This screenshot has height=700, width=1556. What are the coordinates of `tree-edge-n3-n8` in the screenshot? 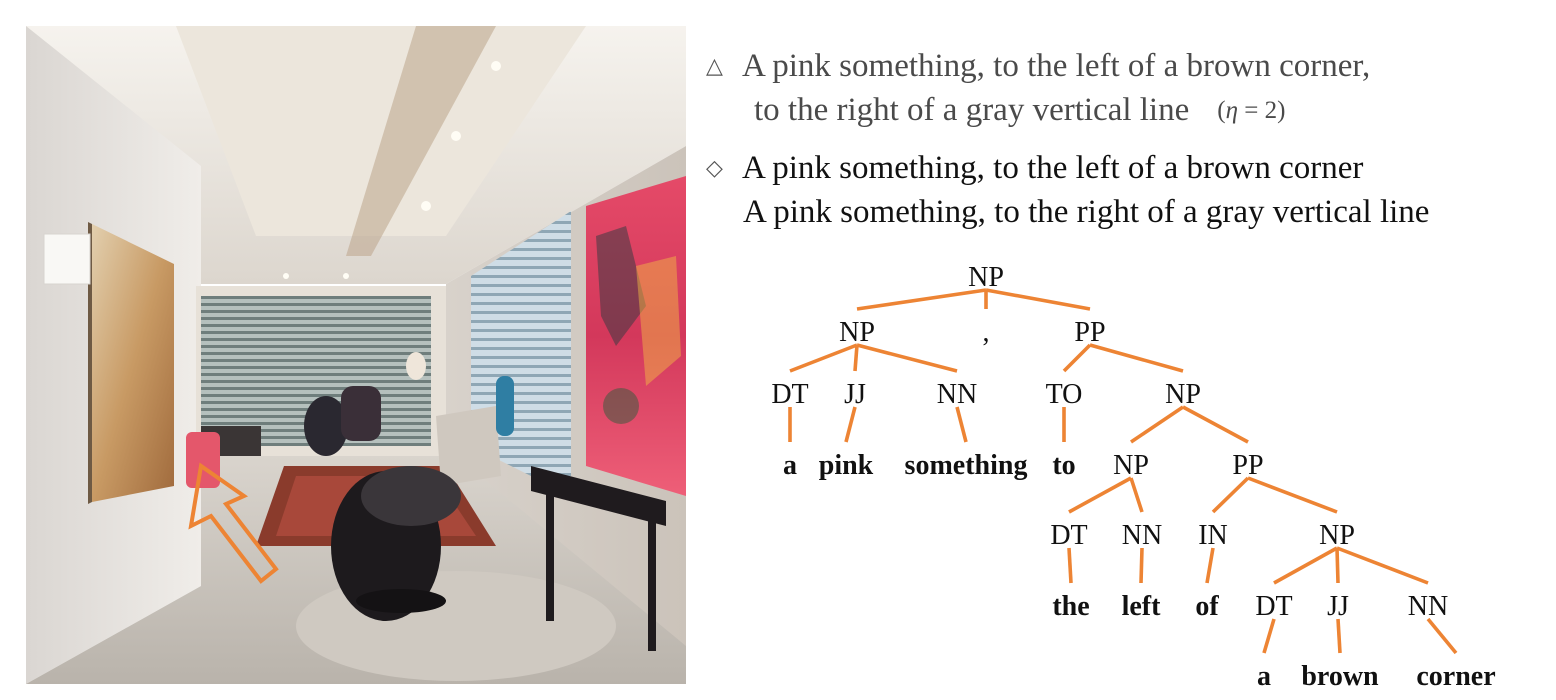 It's located at (1136, 358).